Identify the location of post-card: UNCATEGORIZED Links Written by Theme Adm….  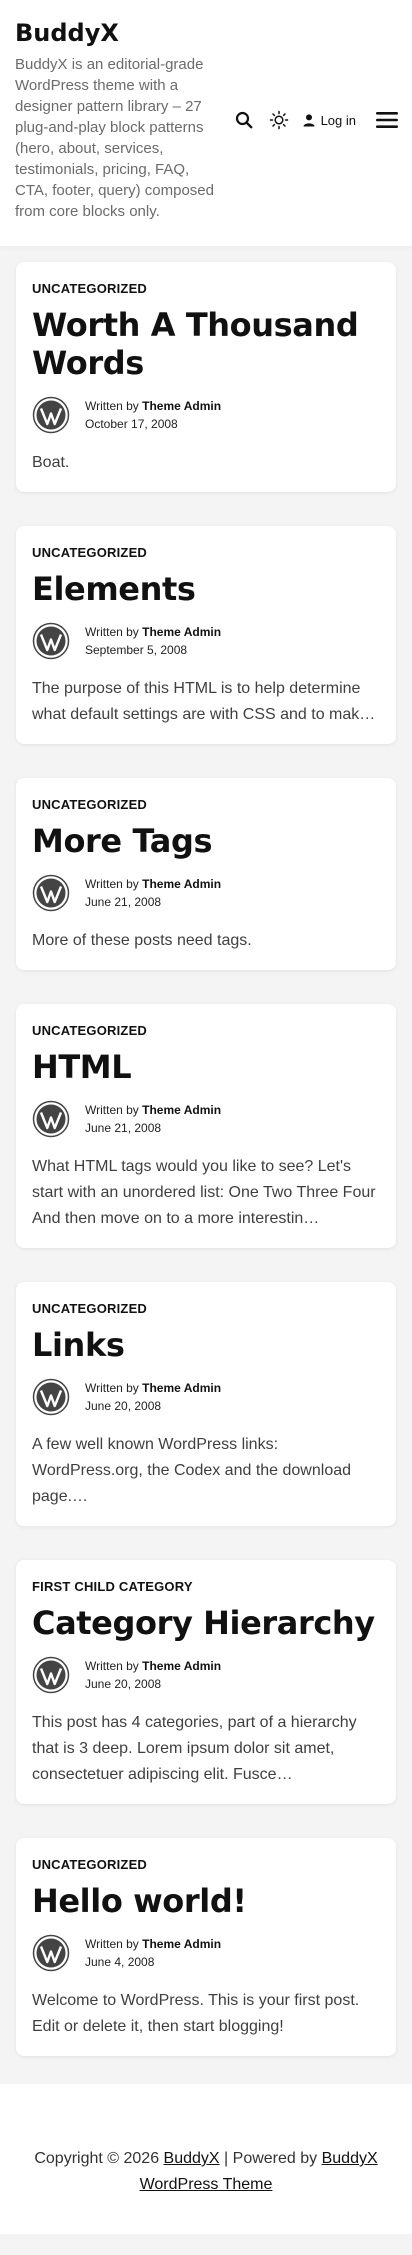
(206, 1404).